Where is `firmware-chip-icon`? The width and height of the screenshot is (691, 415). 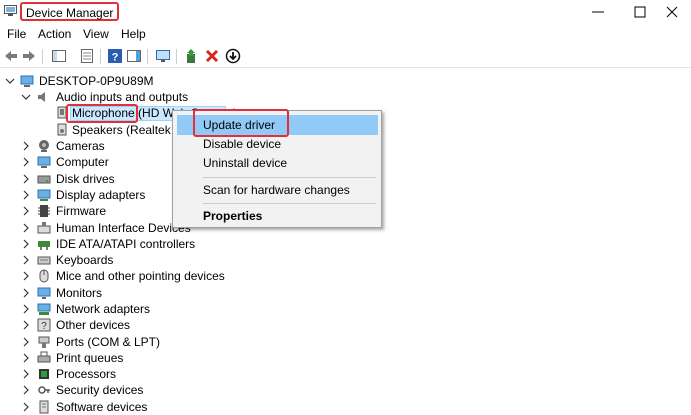
firmware-chip-icon is located at coordinates (44, 211).